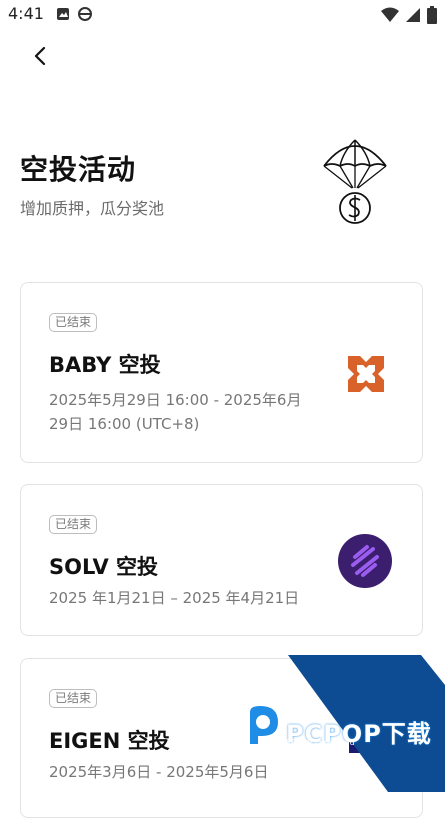  What do you see at coordinates (175, 400) in the screenshot?
I see `card-date-line: 2025年5月29日 16:00 - 2025年6月` at bounding box center [175, 400].